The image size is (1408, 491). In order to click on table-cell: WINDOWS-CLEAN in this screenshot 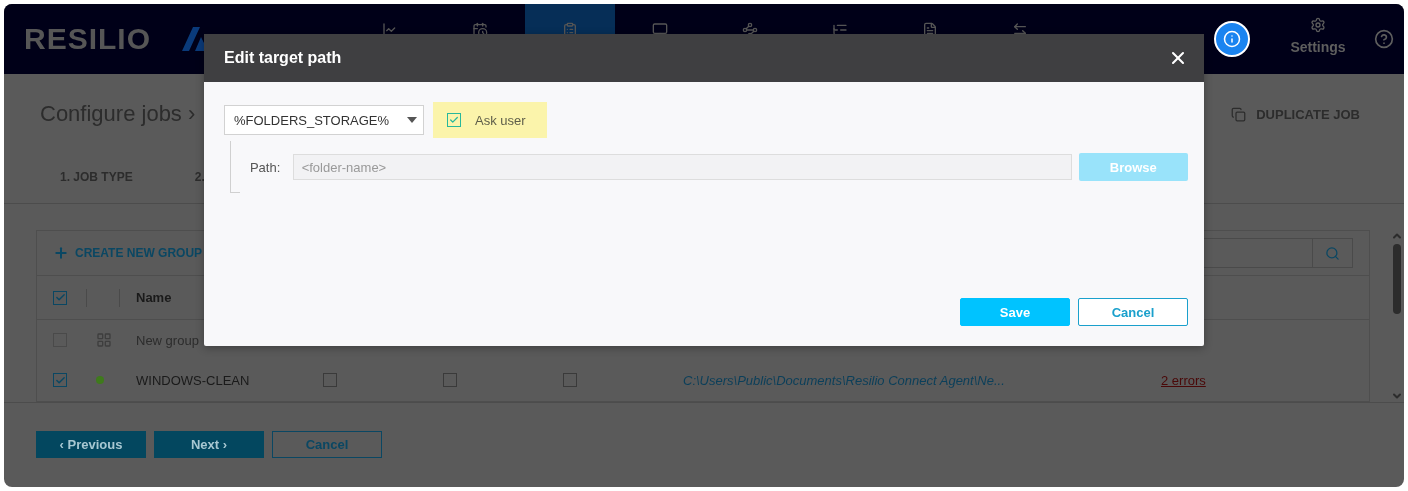, I will do `click(193, 380)`.